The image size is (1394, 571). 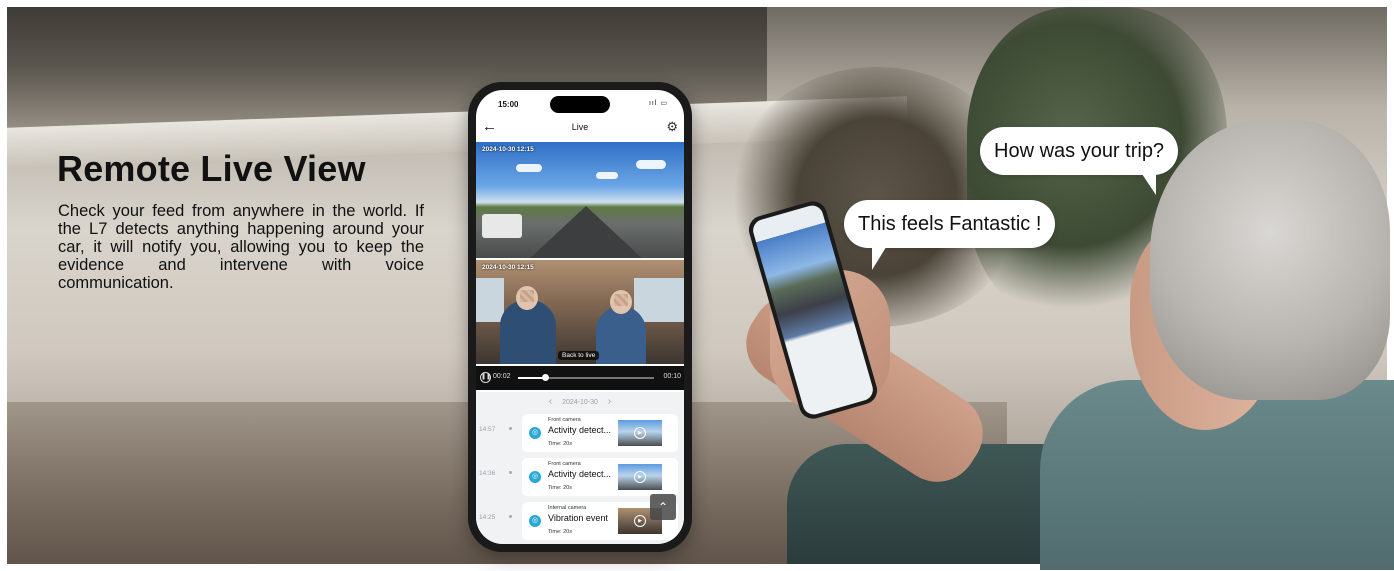 I want to click on playback-progress, so click(x=532, y=378).